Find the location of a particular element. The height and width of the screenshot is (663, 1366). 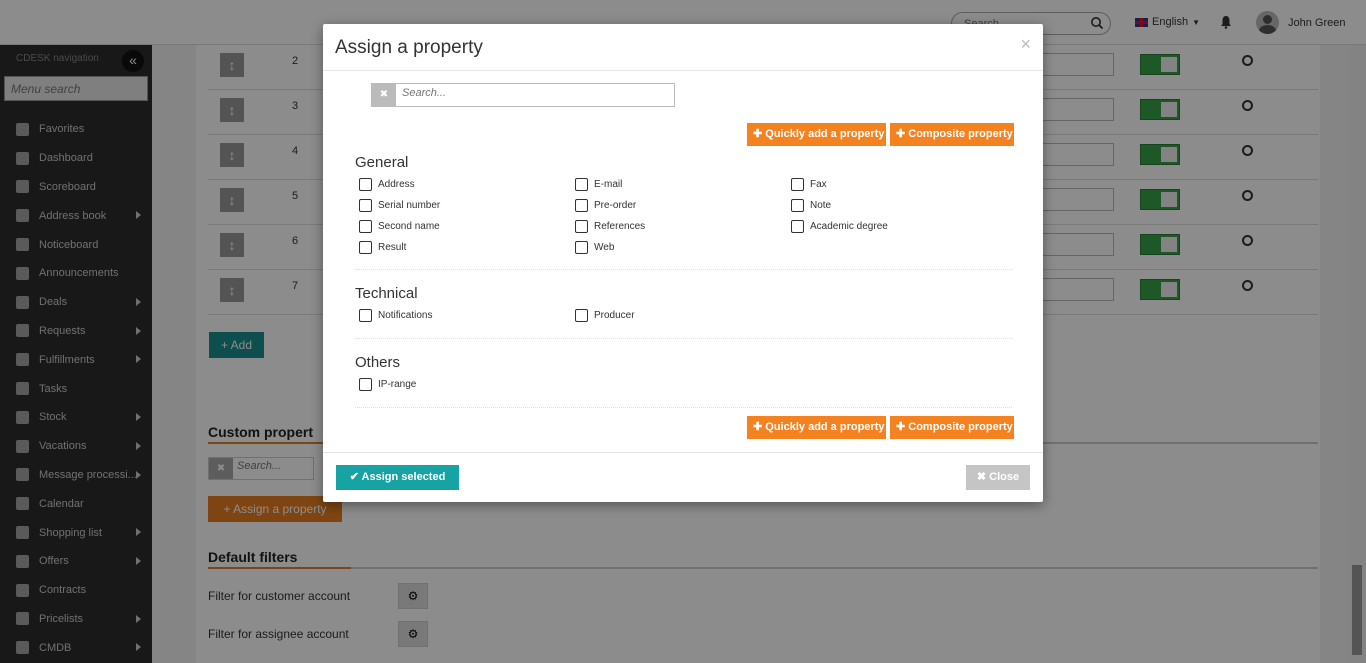

checkbox-label: Note is located at coordinates (821, 205).